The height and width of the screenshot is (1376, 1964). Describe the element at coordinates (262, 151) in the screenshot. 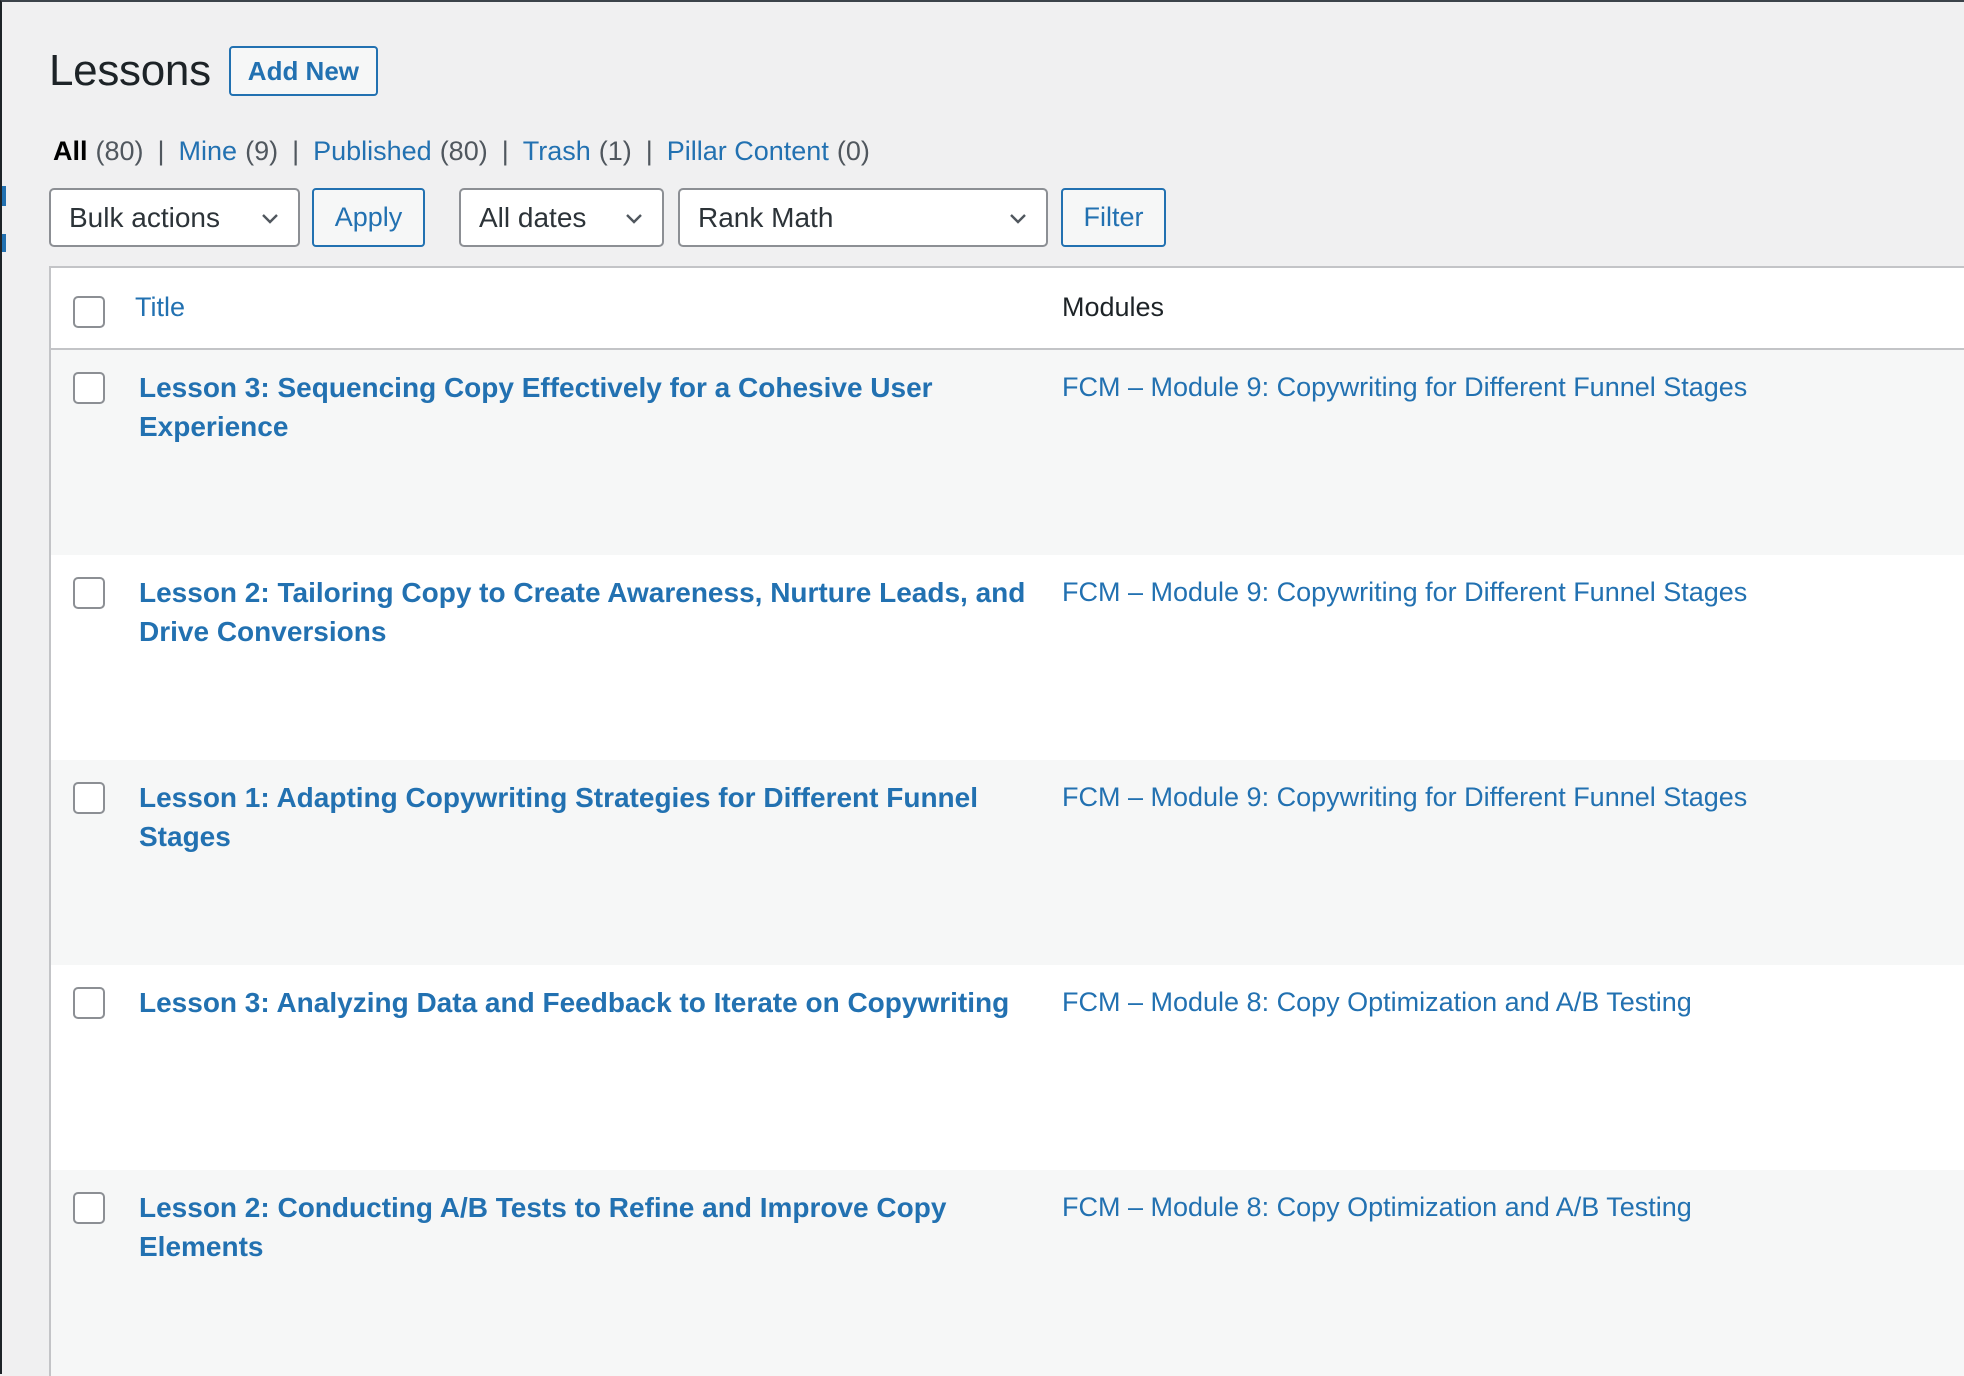

I see `view-count: (9)` at that location.